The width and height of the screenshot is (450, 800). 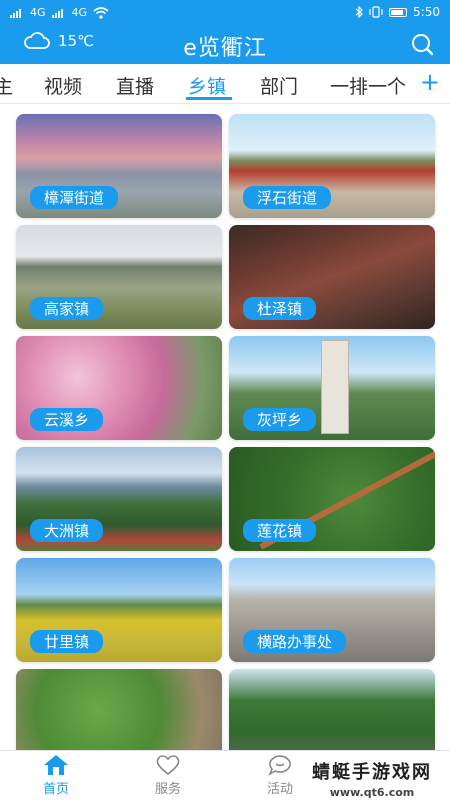 What do you see at coordinates (101, 12) in the screenshot?
I see `wifi-icon` at bounding box center [101, 12].